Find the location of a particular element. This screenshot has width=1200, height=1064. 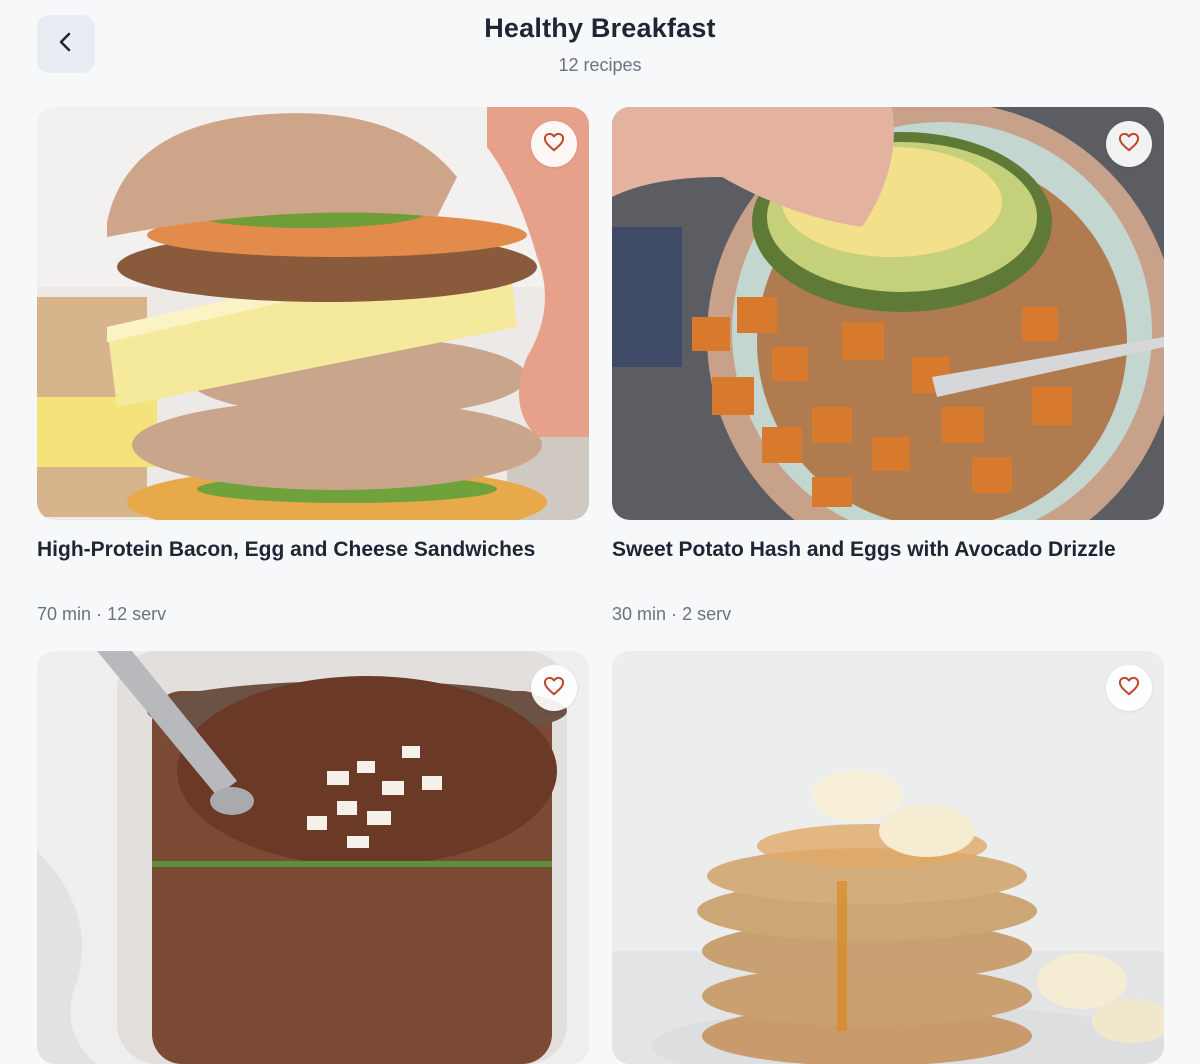

recipe-time: 30 min is located at coordinates (639, 614).